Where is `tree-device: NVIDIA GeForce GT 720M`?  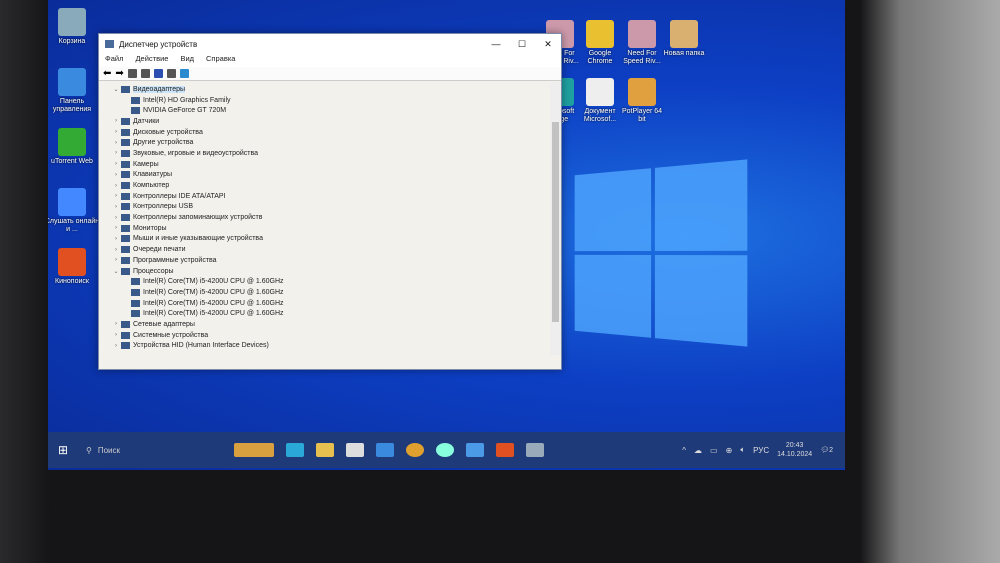 tree-device: NVIDIA GeForce GT 720M is located at coordinates (324, 110).